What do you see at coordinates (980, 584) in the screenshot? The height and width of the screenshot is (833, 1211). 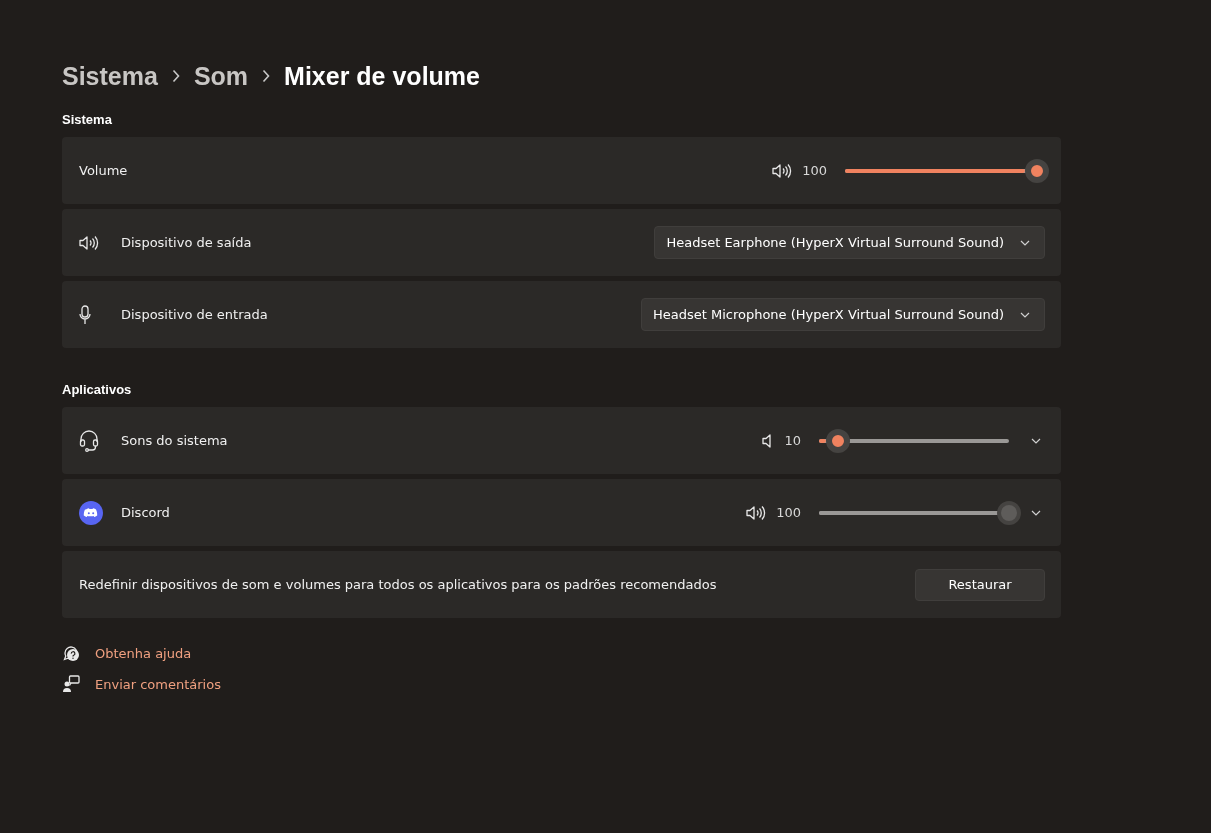 I see `restore-button: Restaurar` at bounding box center [980, 584].